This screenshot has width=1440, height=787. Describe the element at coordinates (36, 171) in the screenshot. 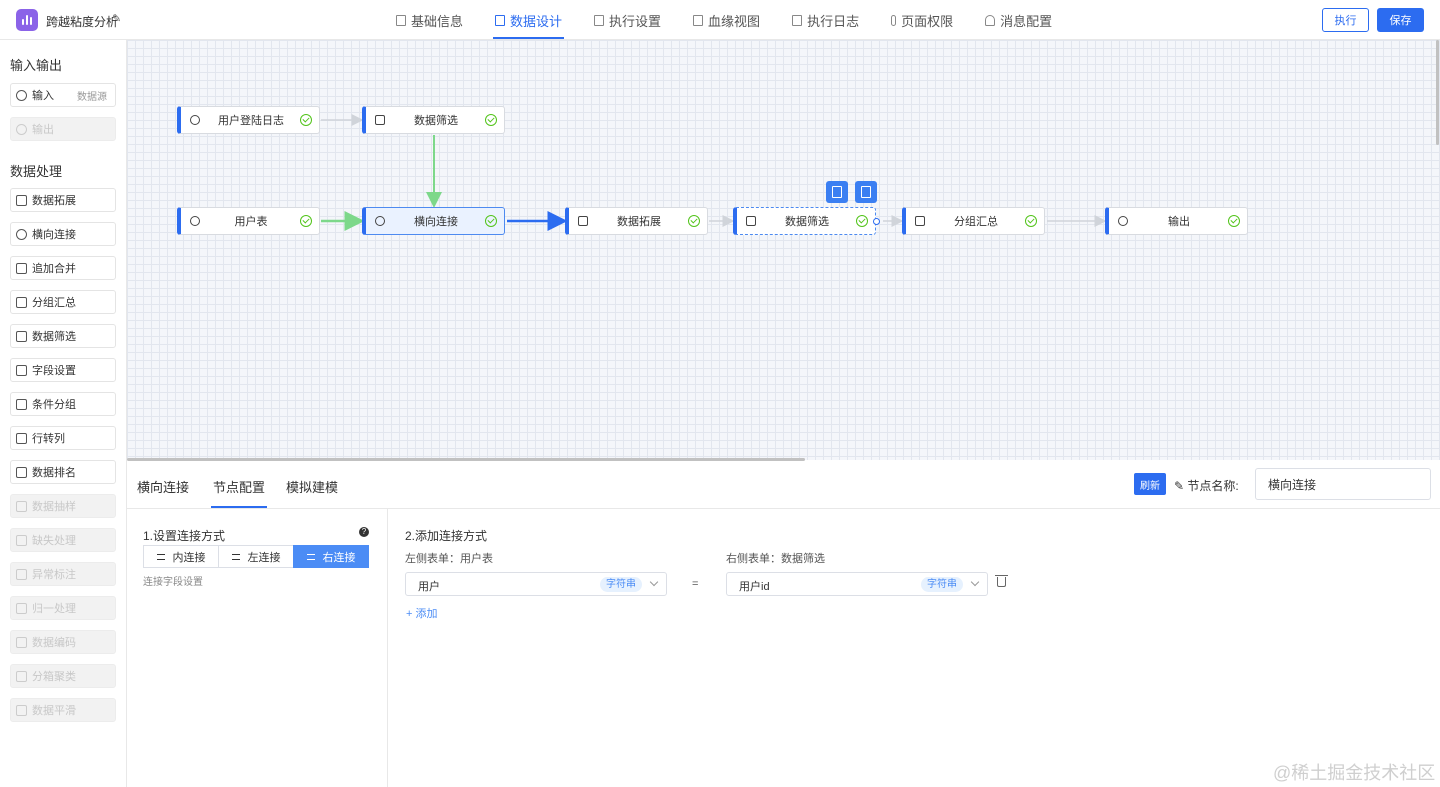

I see `proc-section-title: 数据处理` at that location.